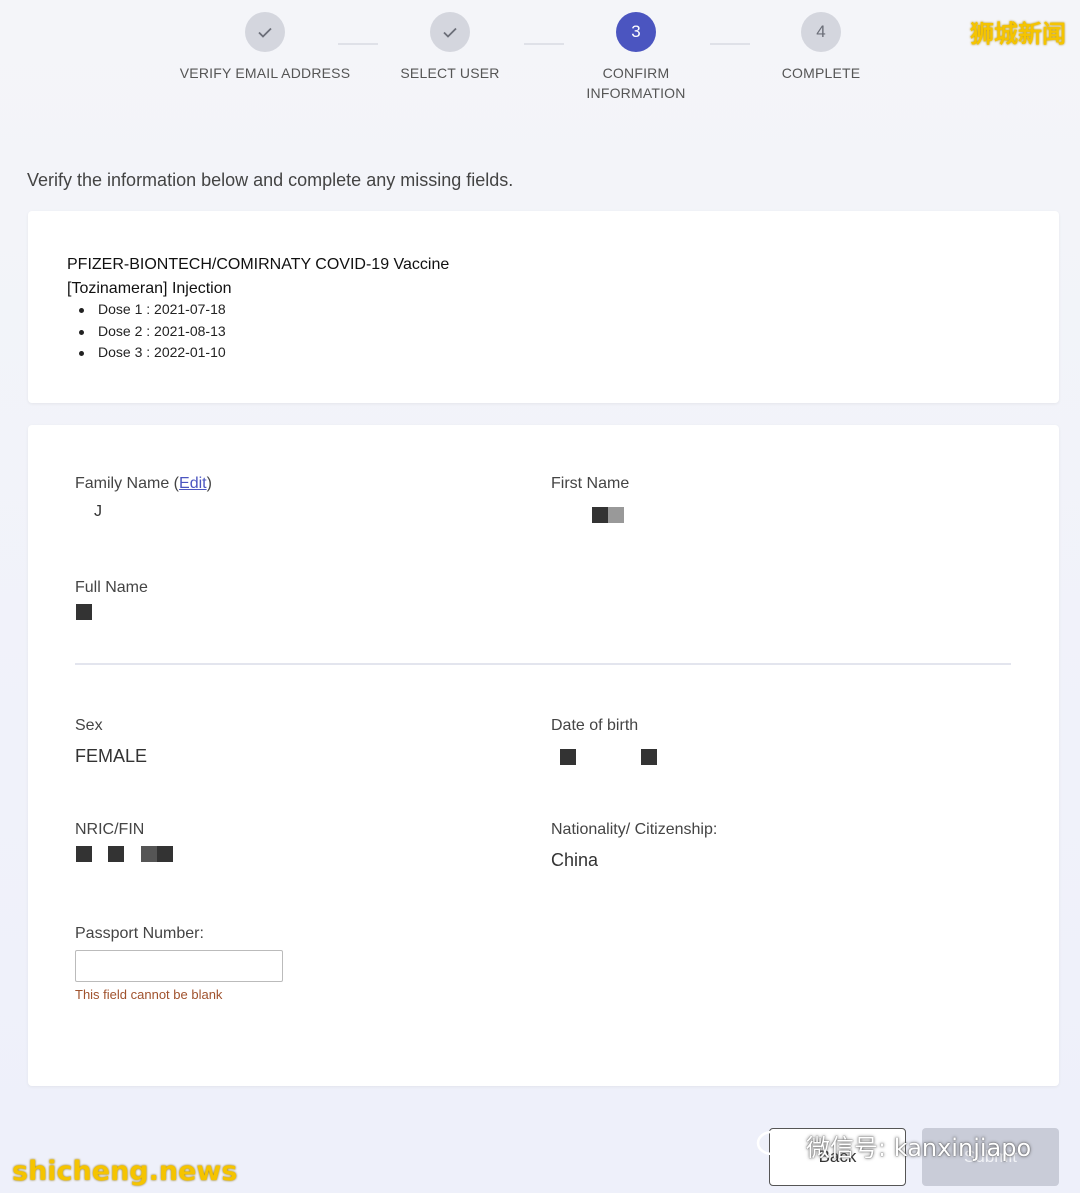 The image size is (1080, 1193). What do you see at coordinates (636, 32) in the screenshot?
I see `step-number: 3` at bounding box center [636, 32].